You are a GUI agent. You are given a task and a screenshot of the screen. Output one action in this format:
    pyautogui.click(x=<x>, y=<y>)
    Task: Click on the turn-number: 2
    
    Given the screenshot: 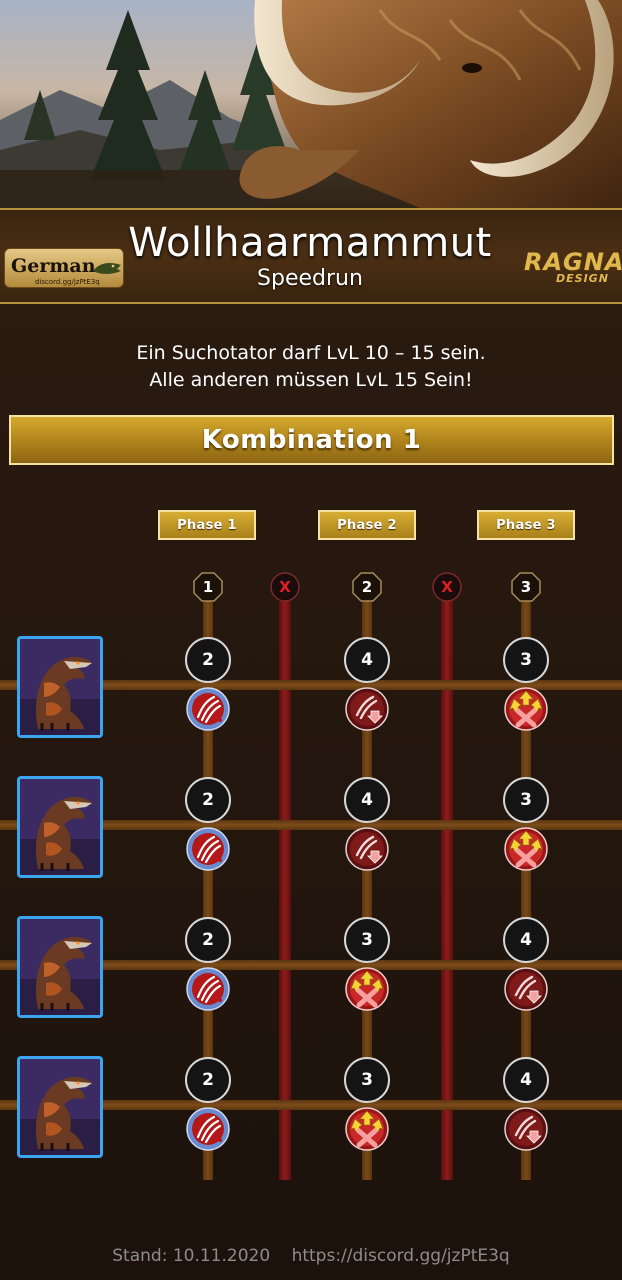 What is the action you would take?
    pyautogui.click(x=367, y=587)
    